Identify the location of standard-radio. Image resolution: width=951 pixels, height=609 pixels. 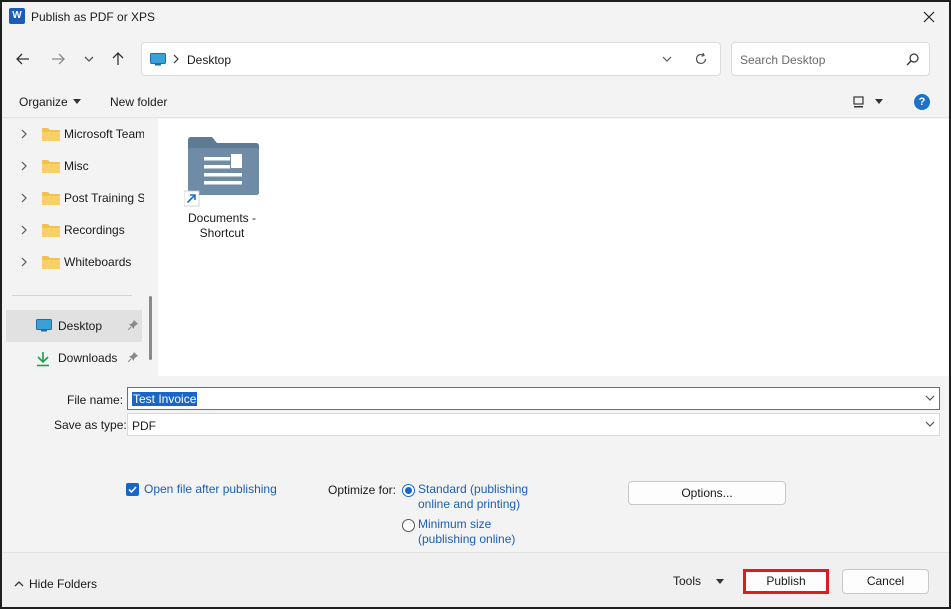
(408, 490).